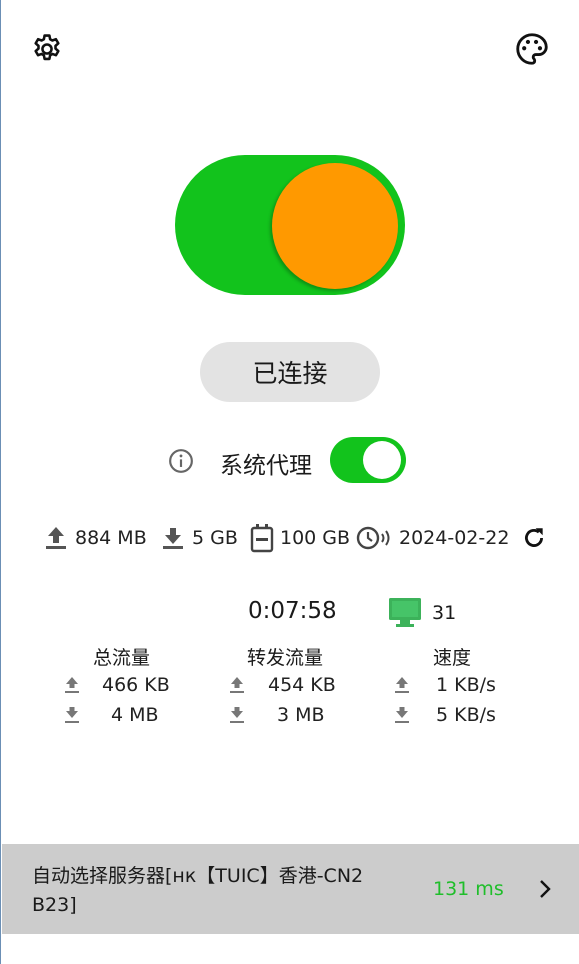  Describe the element at coordinates (111, 538) in the screenshot. I see `upload-usage-value: 884 MB` at that location.